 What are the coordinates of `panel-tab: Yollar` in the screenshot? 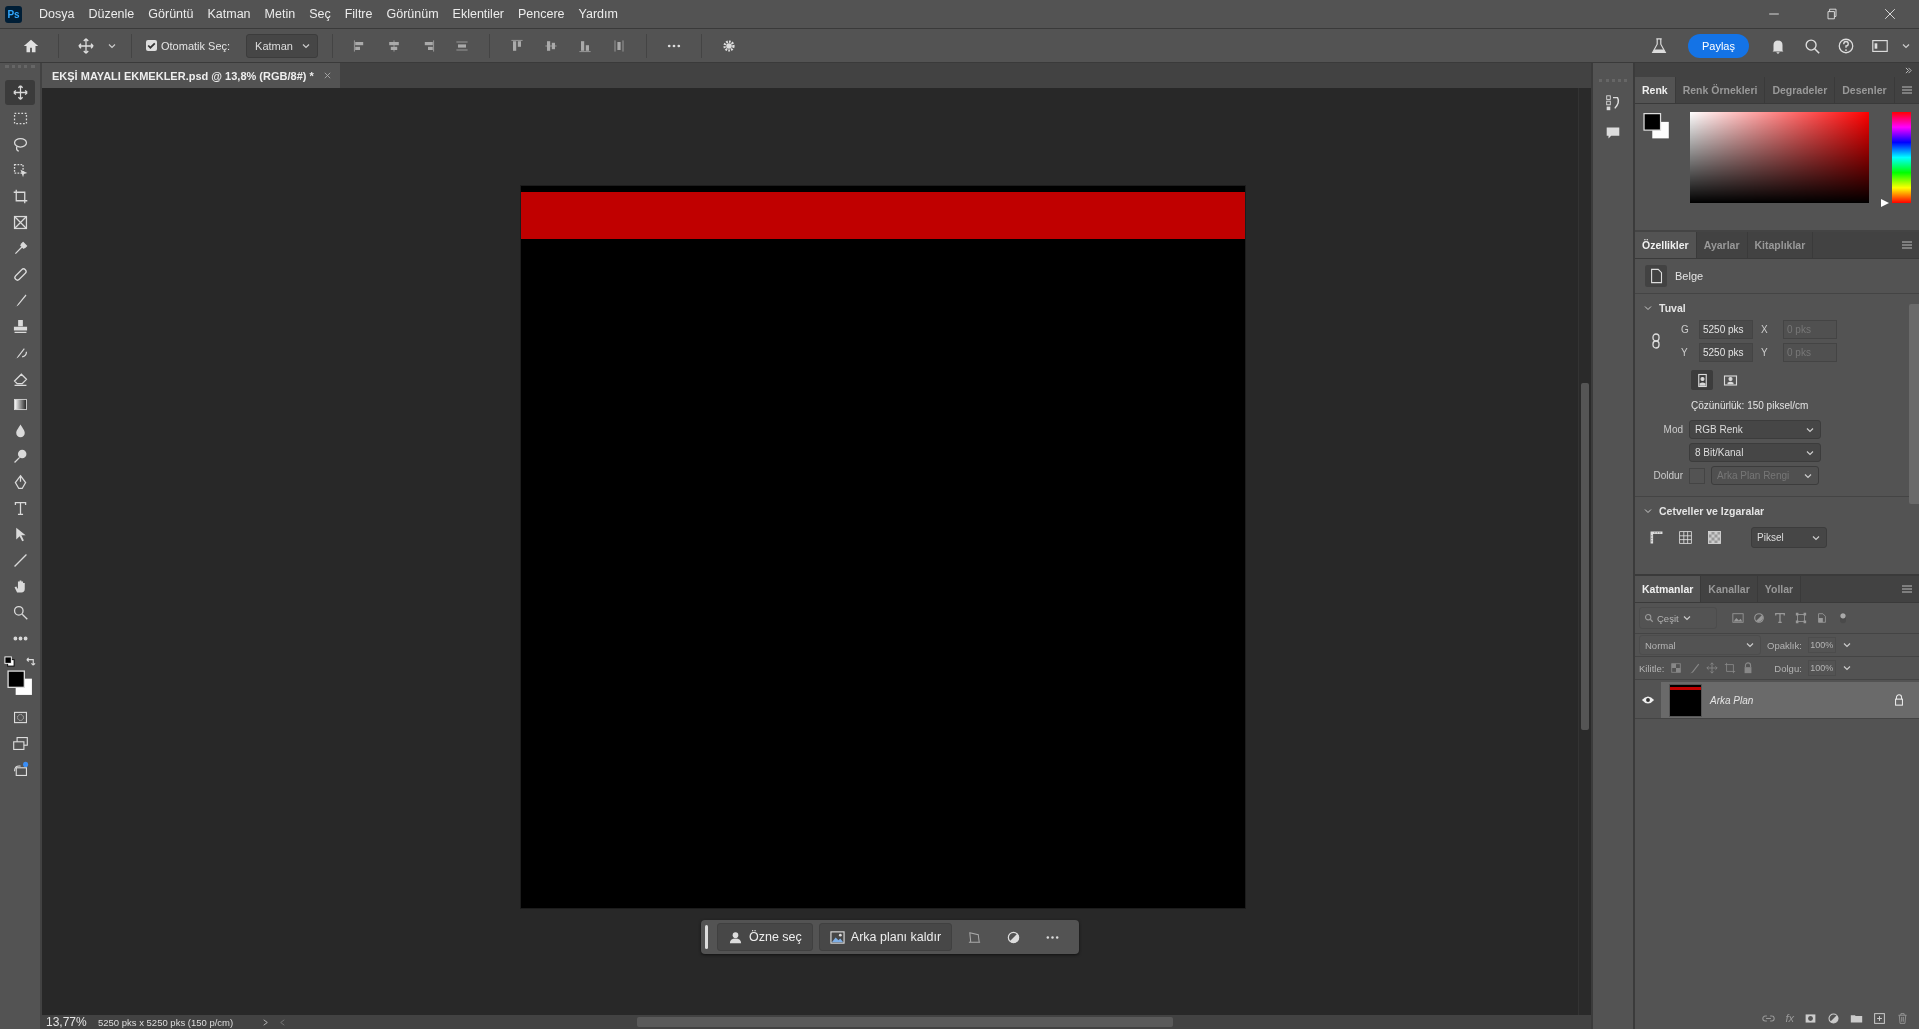 It's located at (1779, 589).